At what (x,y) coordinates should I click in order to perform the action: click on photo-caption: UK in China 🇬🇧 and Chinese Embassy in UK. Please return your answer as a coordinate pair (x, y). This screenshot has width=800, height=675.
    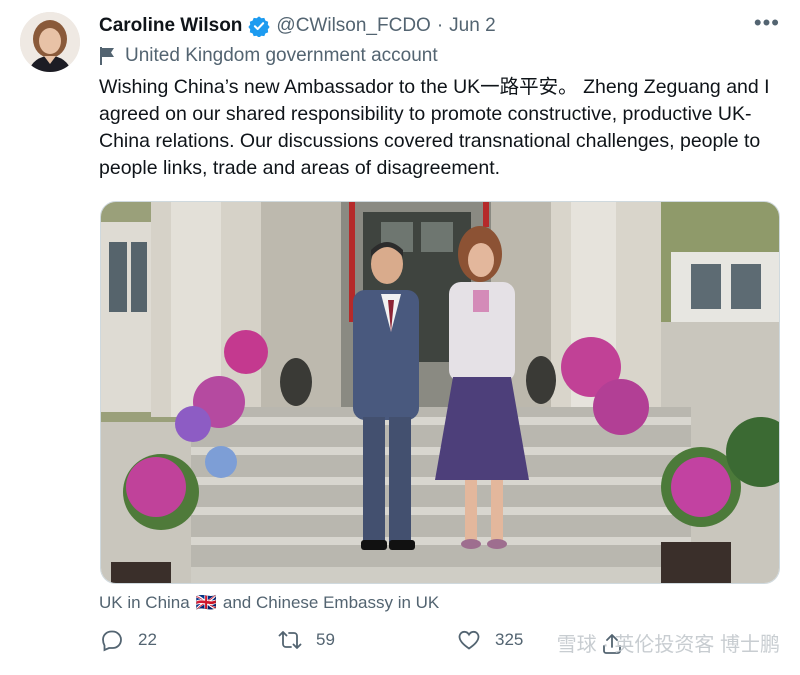
    Looking at the image, I should click on (269, 603).